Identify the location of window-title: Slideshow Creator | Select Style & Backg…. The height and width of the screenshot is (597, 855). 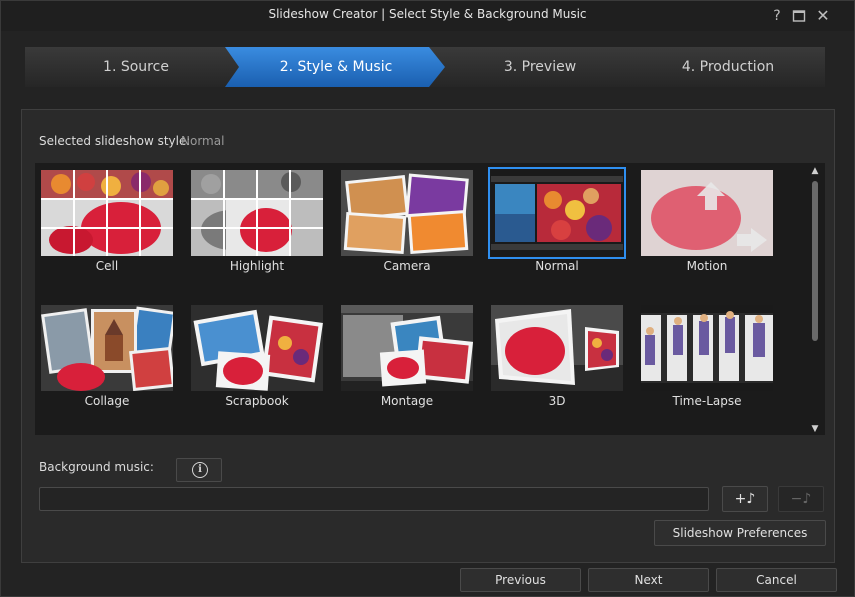
(427, 14).